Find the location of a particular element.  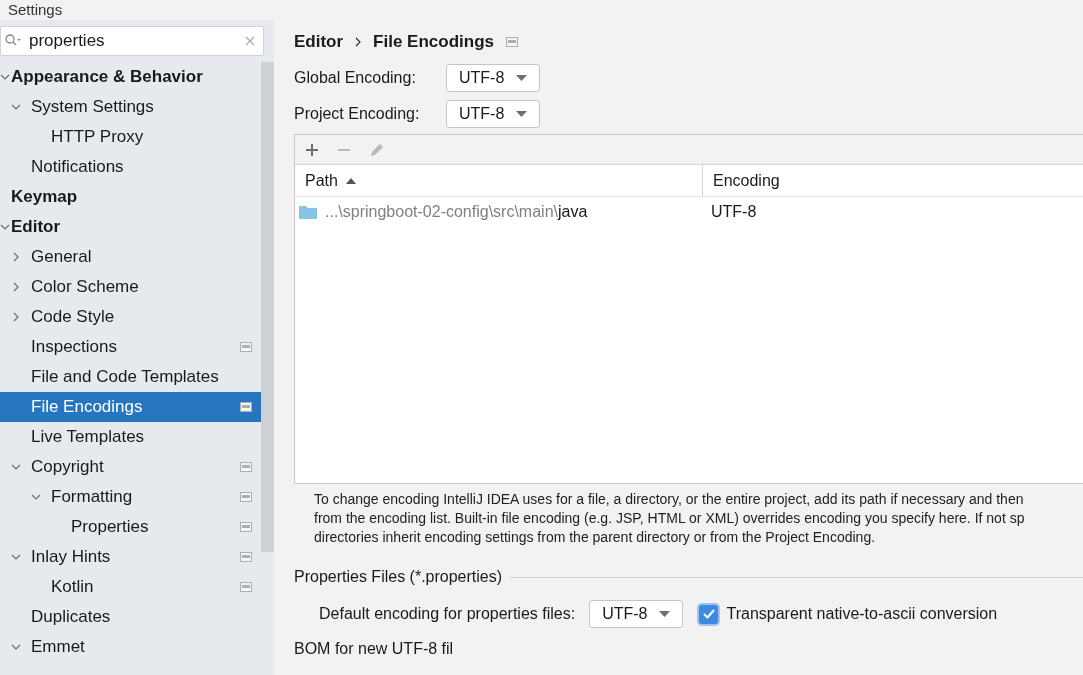

tree-item: Live Templates is located at coordinates (130, 437).